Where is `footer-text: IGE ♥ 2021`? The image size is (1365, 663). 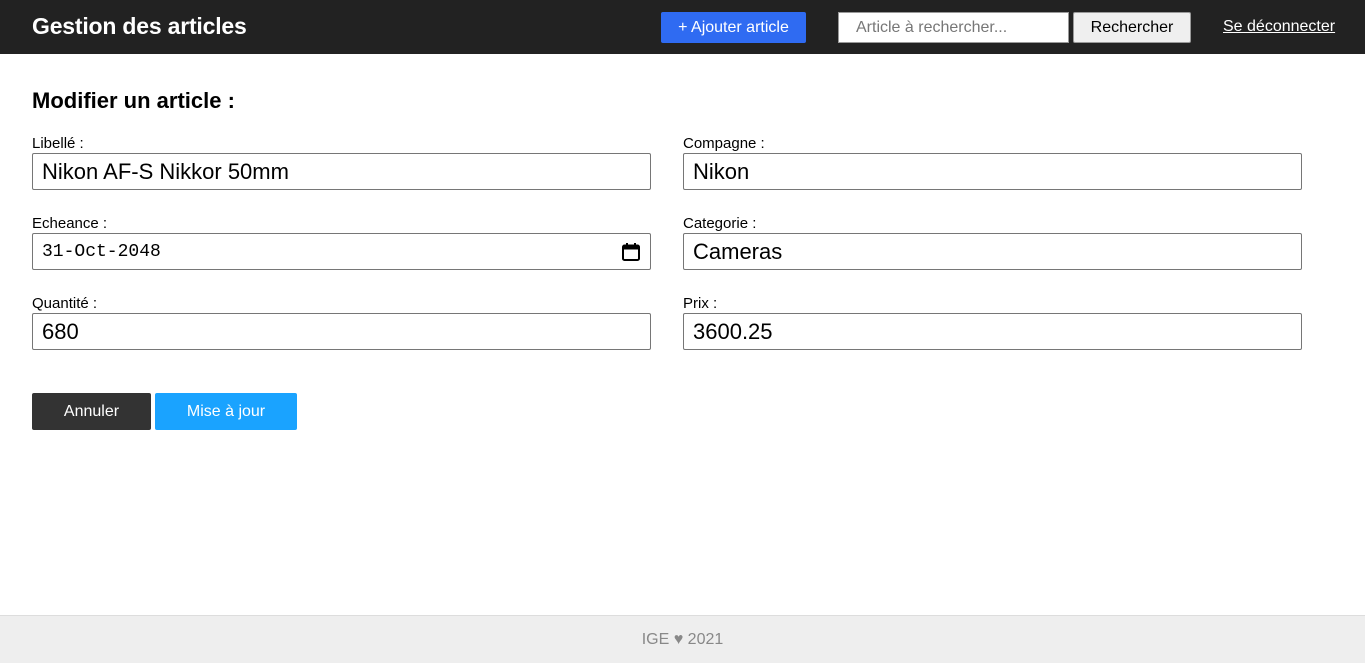 footer-text: IGE ♥ 2021 is located at coordinates (682, 639).